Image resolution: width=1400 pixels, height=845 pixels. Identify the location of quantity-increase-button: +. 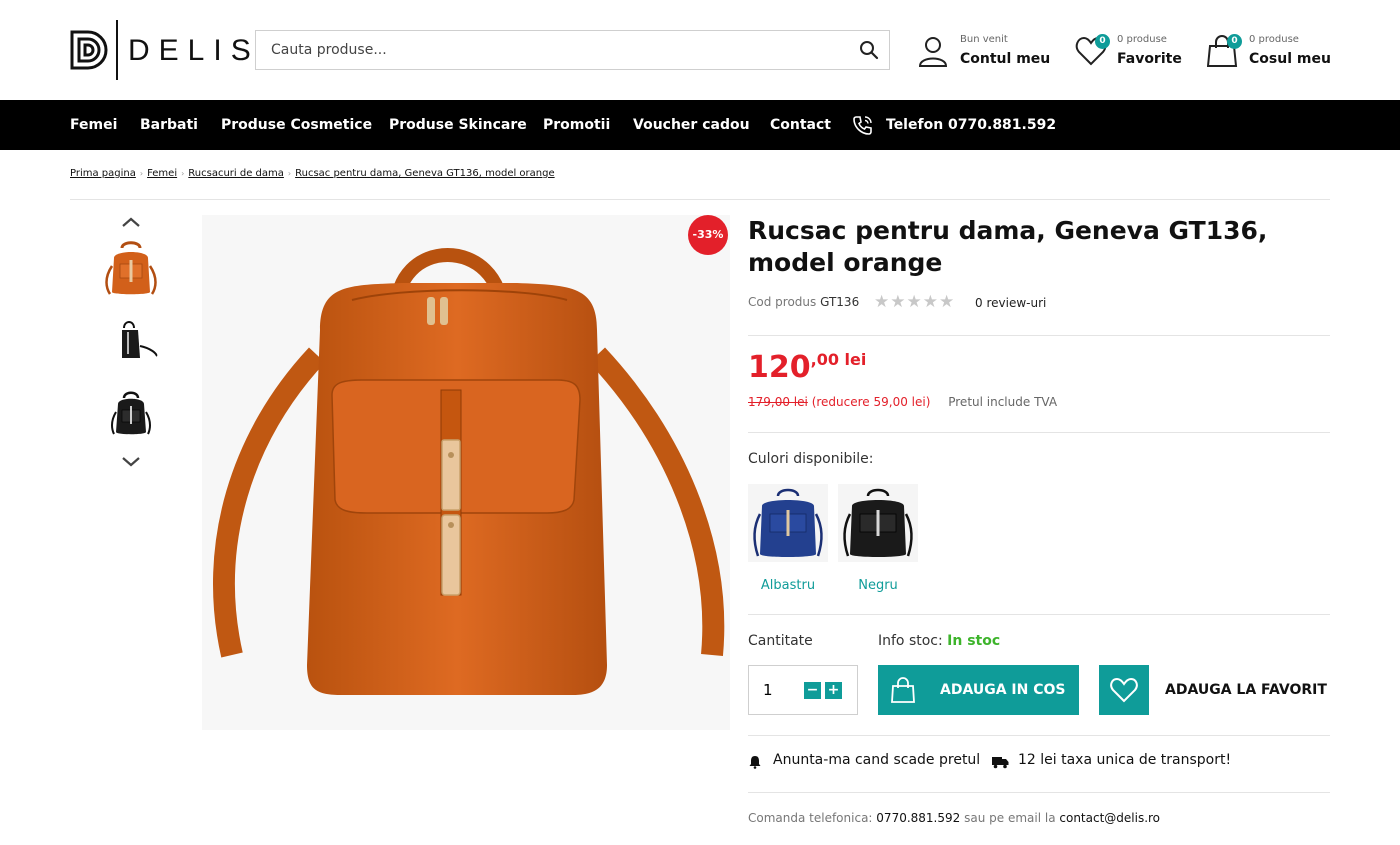
(833, 690).